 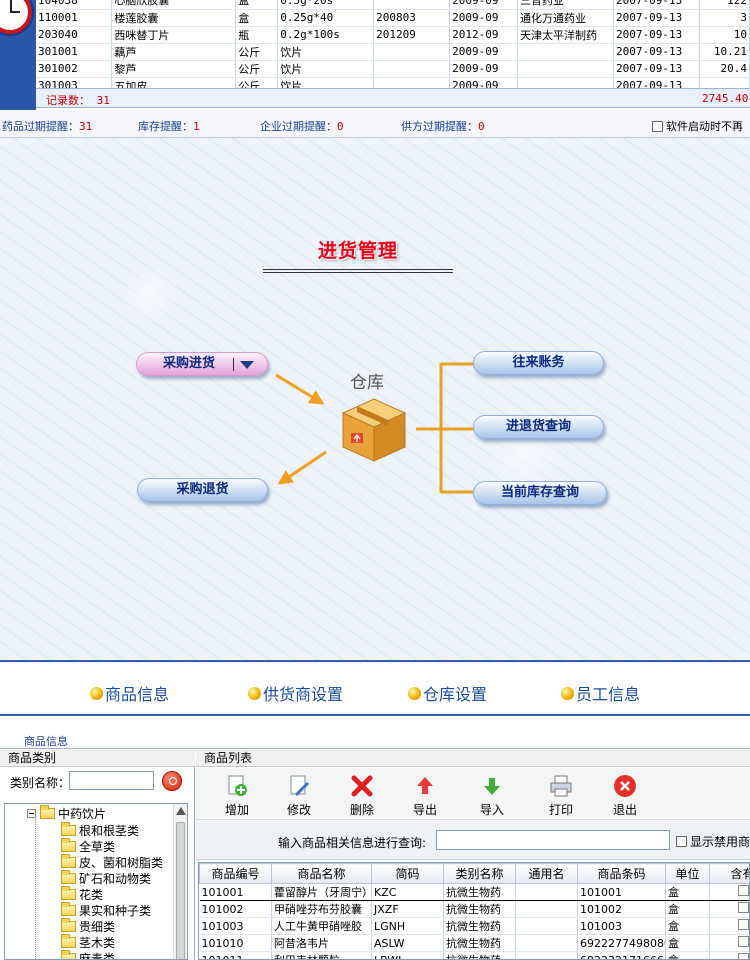 I want to click on nav-item-suppliers: 供货商设置, so click(x=295, y=693).